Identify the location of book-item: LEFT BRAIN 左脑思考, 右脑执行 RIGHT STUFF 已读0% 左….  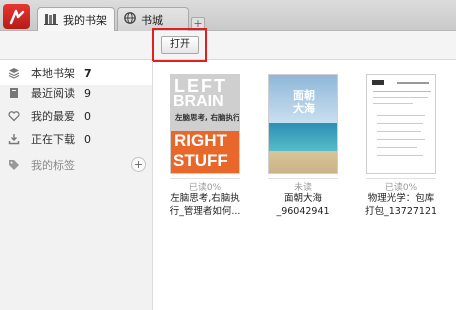
(205, 145).